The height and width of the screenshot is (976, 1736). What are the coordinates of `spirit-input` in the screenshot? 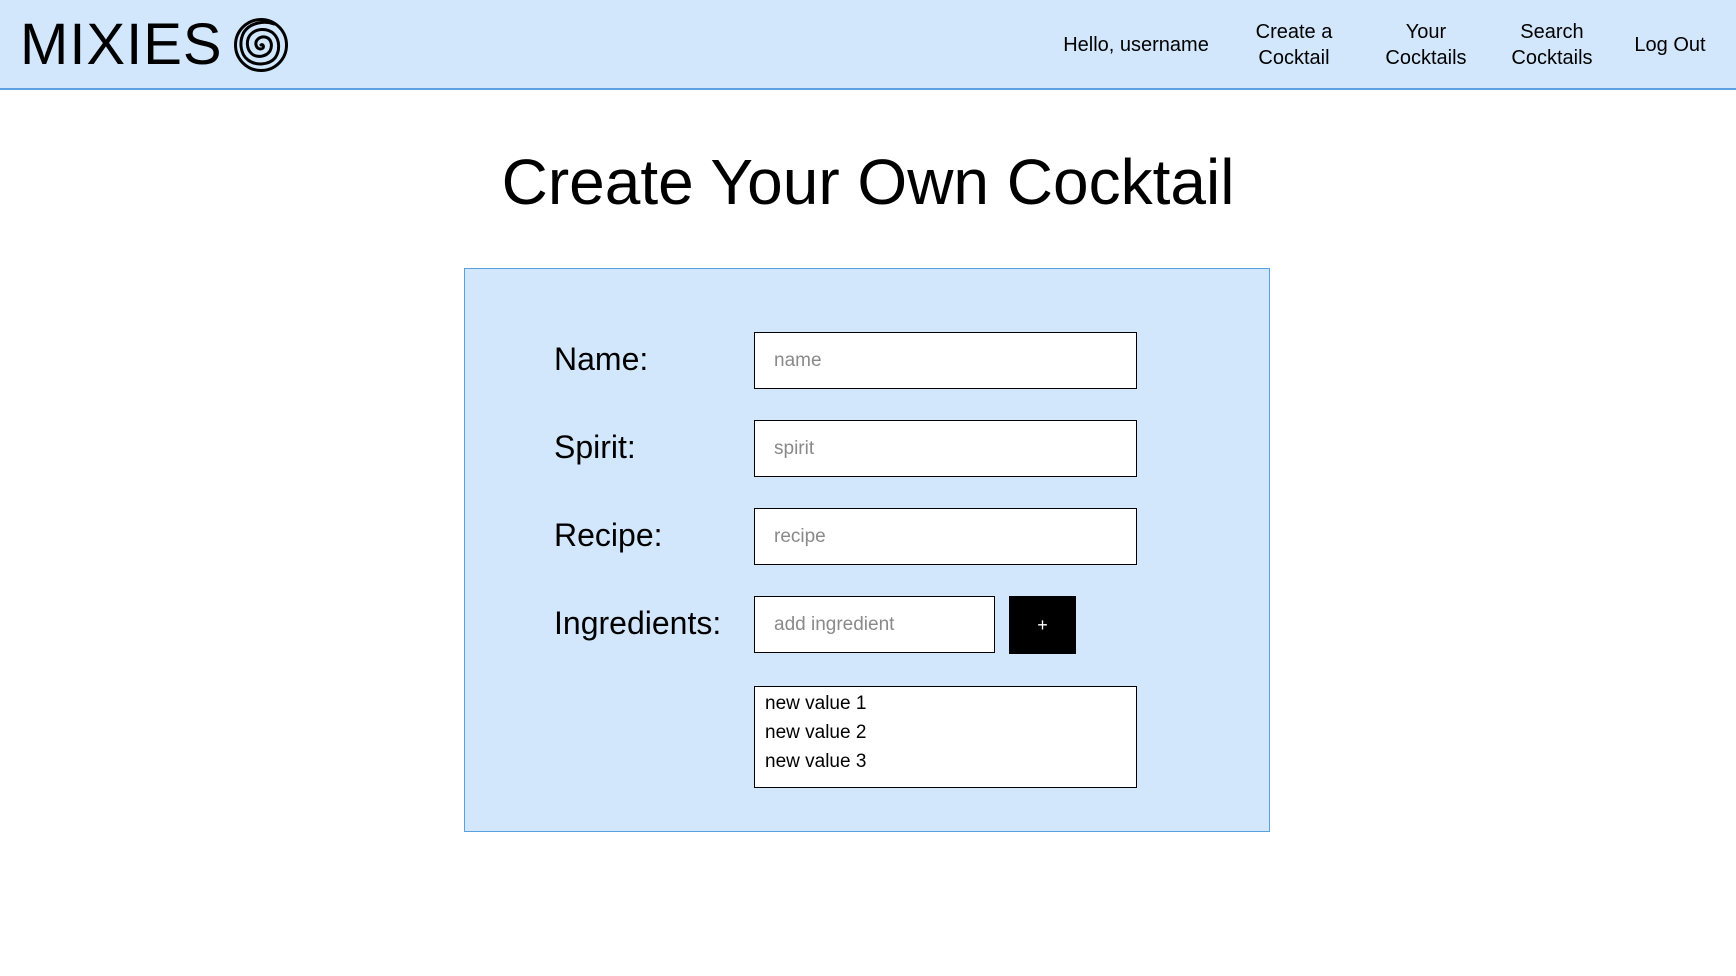 It's located at (945, 448).